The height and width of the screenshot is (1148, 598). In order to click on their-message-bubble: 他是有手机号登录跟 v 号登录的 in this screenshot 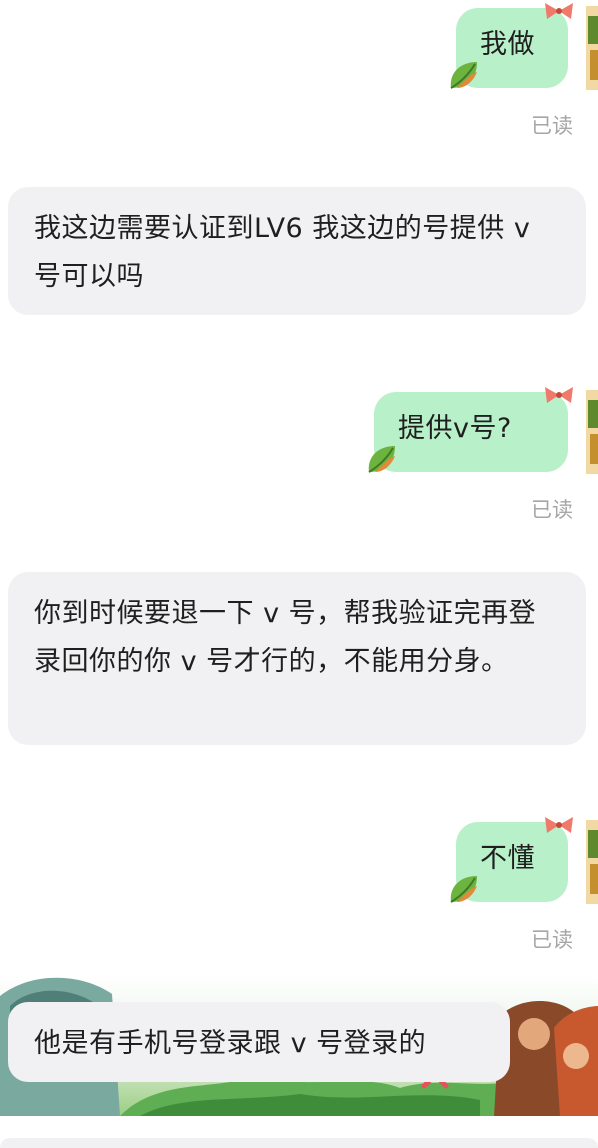, I will do `click(259, 1042)`.